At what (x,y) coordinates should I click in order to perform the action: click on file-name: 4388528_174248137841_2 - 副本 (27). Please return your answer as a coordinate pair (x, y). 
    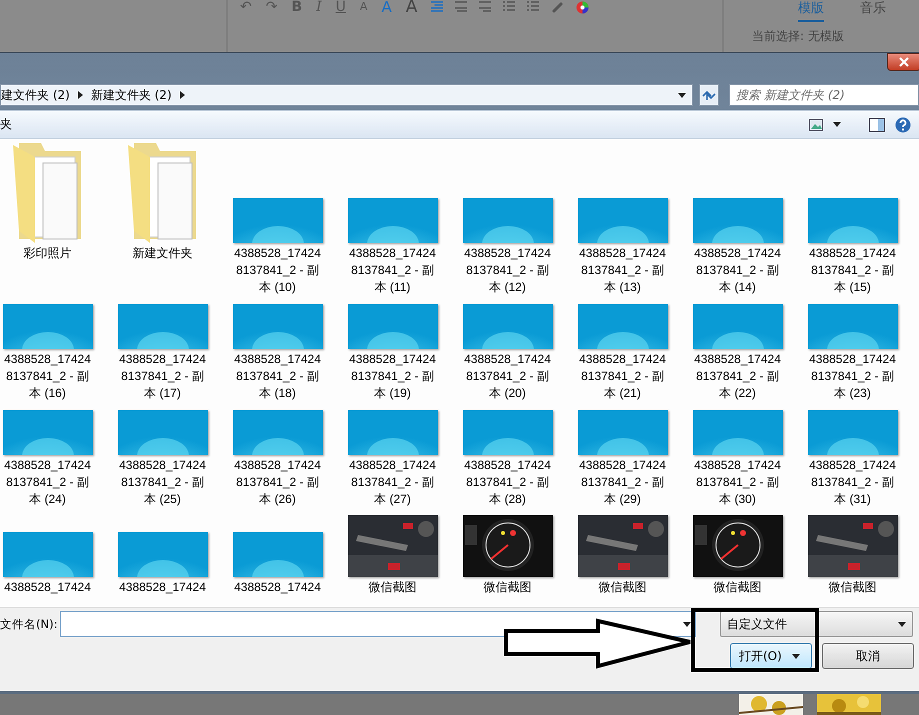
    Looking at the image, I should click on (393, 482).